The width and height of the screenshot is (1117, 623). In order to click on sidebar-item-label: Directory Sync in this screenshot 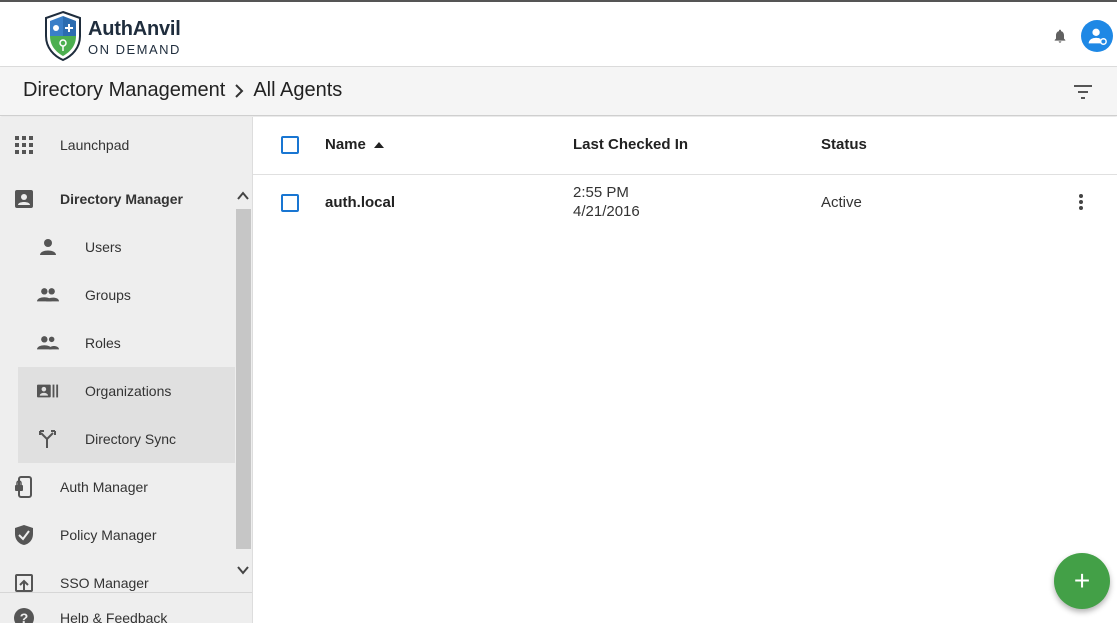, I will do `click(131, 439)`.